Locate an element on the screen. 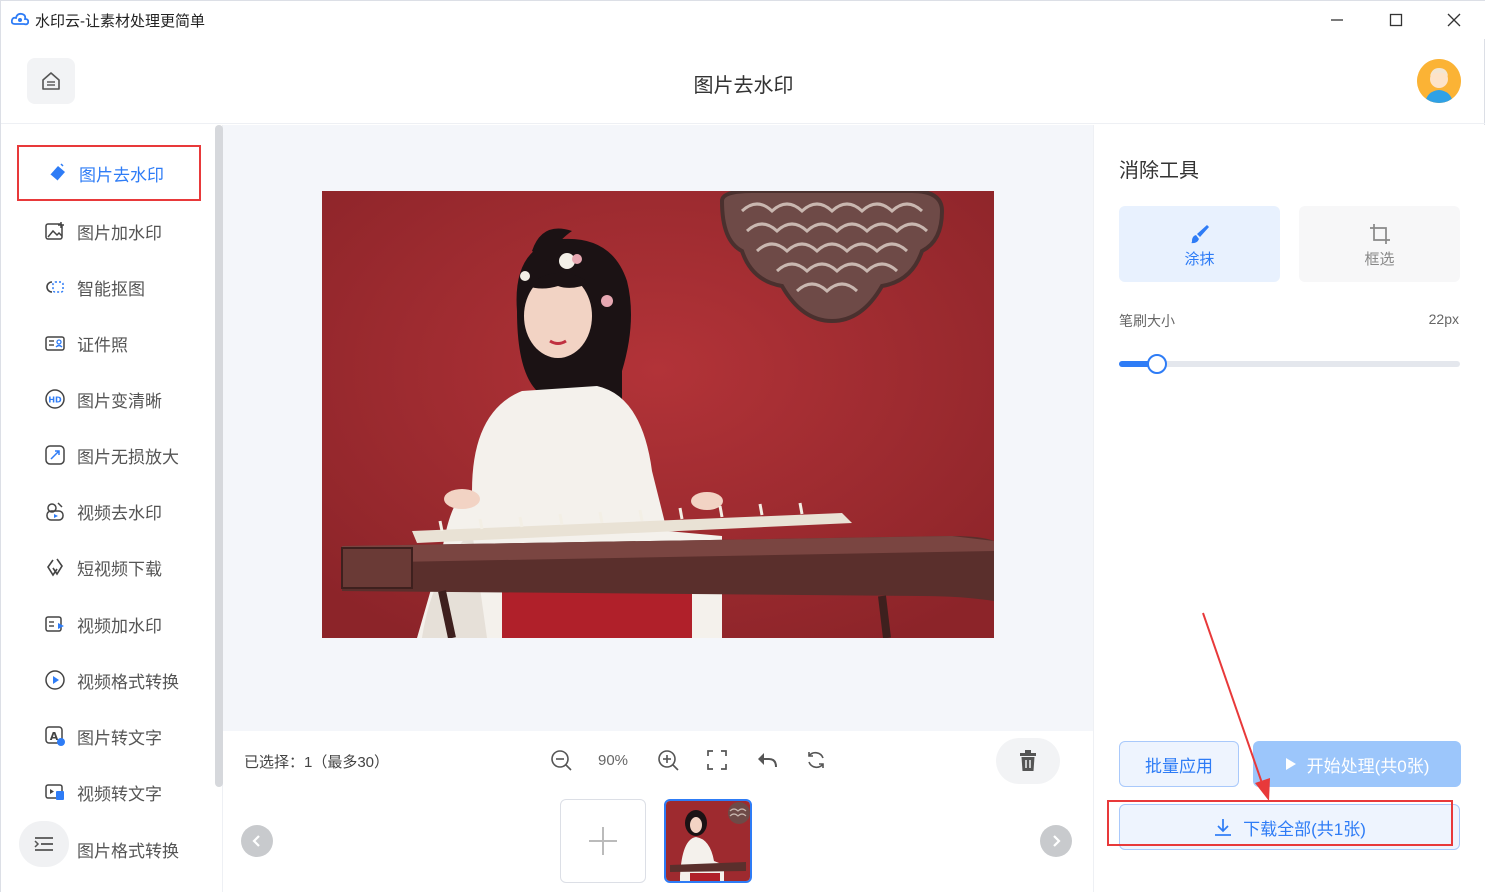  title-bar: 水印云-让素材处理更简单 is located at coordinates (743, 20).